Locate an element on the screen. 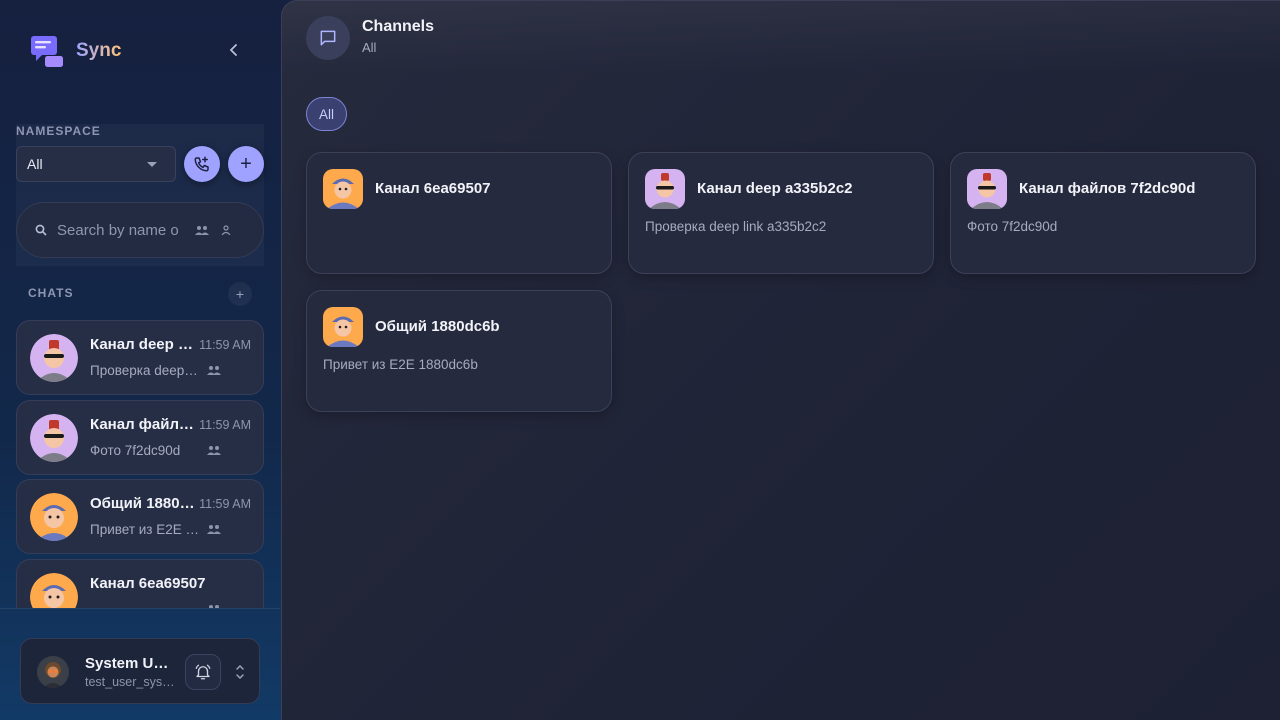 The width and height of the screenshot is (1280, 720). add-chat-button: + is located at coordinates (240, 294).